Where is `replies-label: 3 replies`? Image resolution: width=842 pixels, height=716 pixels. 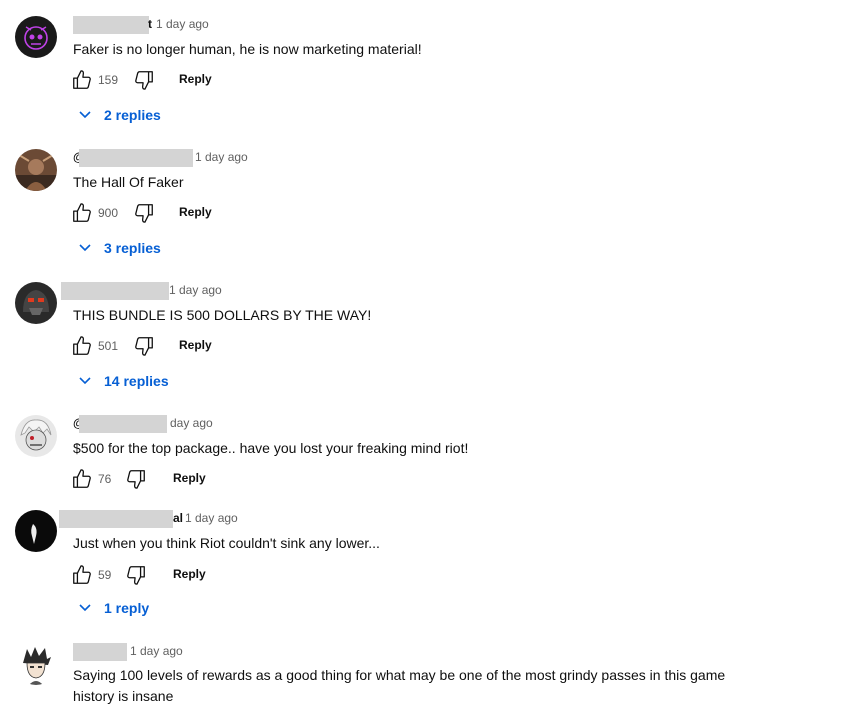
replies-label: 3 replies is located at coordinates (132, 248).